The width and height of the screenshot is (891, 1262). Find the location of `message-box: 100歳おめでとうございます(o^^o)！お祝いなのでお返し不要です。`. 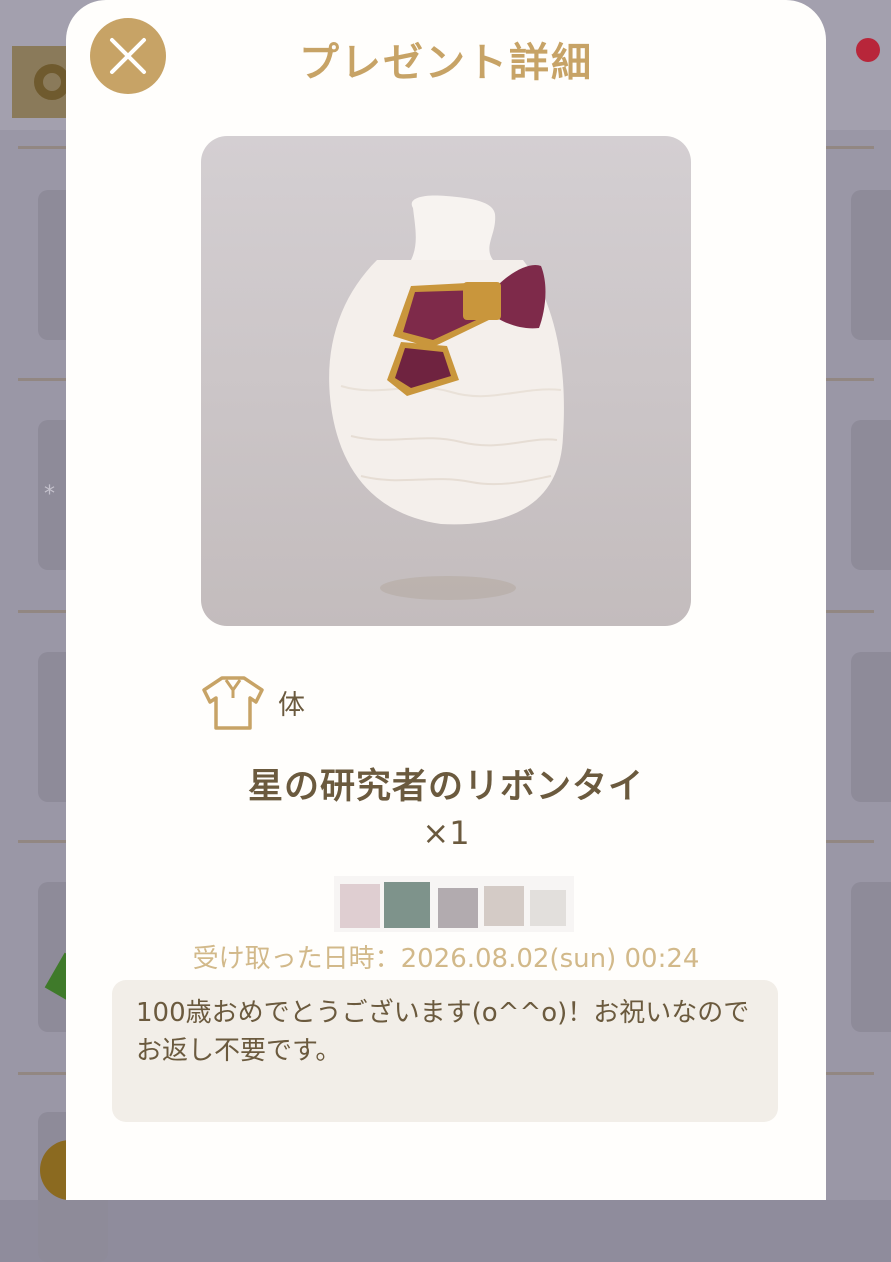

message-box: 100歳おめでとうございます(o^^o)！お祝いなのでお返し不要です。 is located at coordinates (445, 1051).